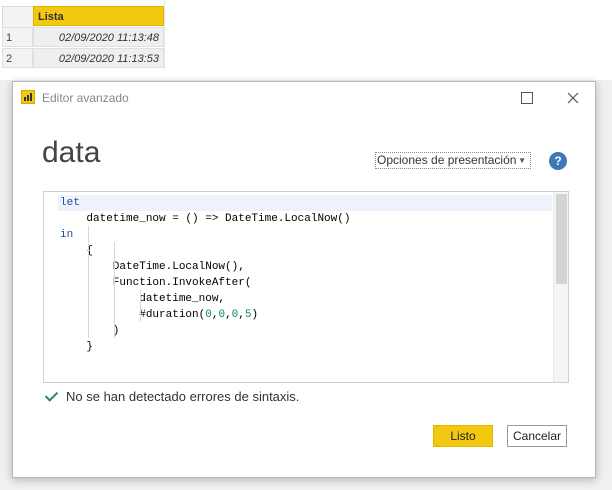  Describe the element at coordinates (28, 97) in the screenshot. I see `power-bi-icon` at that location.